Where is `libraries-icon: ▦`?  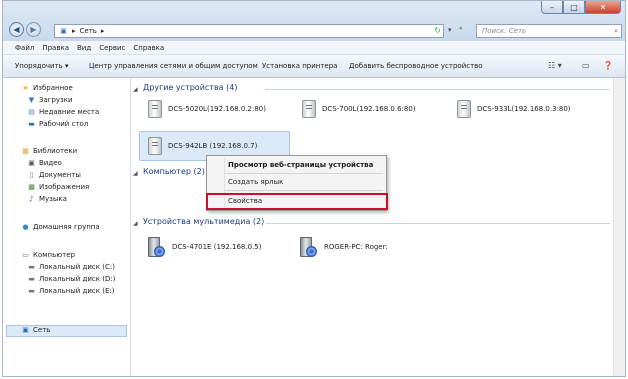 libraries-icon: ▦ is located at coordinates (25, 151).